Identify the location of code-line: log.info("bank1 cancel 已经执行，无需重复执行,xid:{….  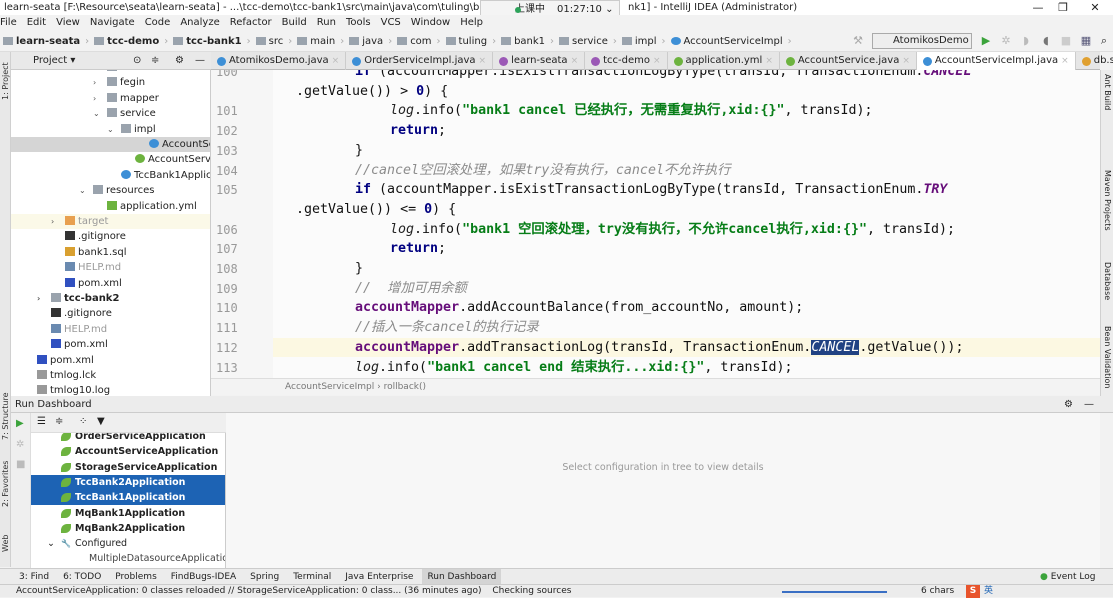
(631, 110).